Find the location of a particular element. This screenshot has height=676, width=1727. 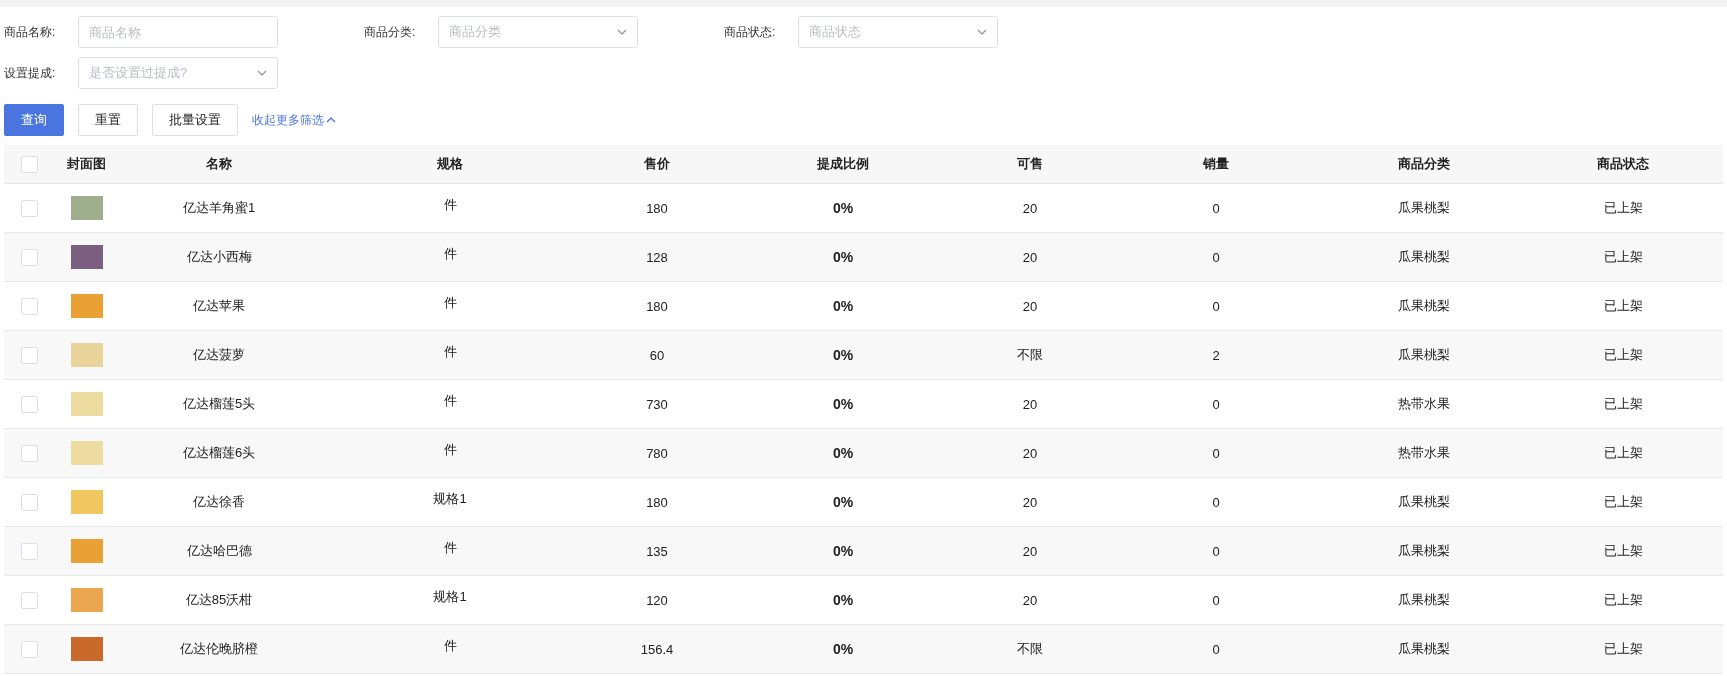

table-cell-text: 亿达小西梅 is located at coordinates (219, 257).